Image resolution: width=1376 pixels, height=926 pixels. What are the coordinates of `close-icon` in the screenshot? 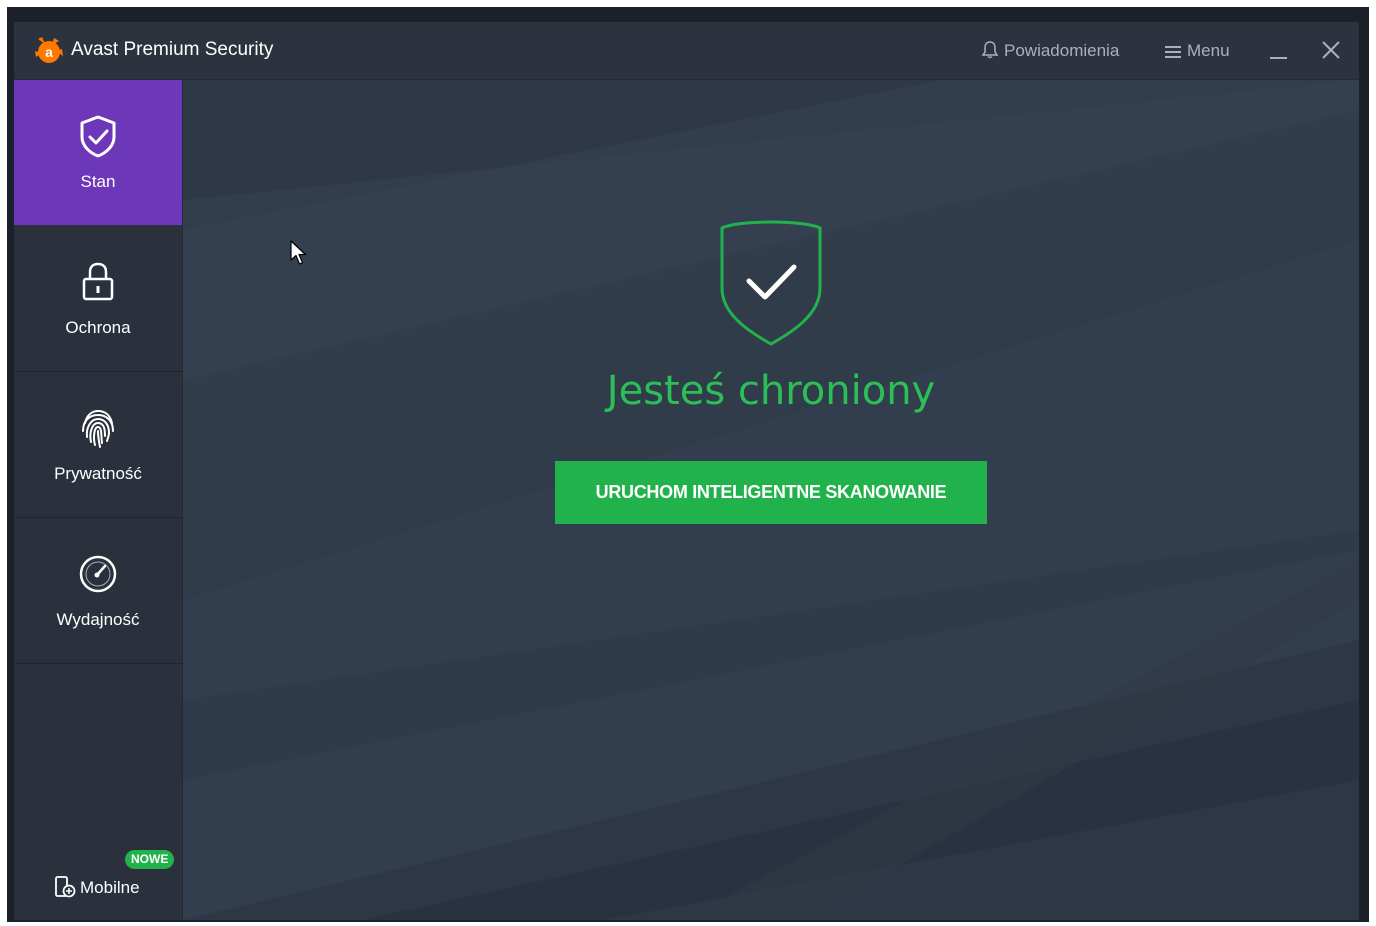 It's located at (1331, 50).